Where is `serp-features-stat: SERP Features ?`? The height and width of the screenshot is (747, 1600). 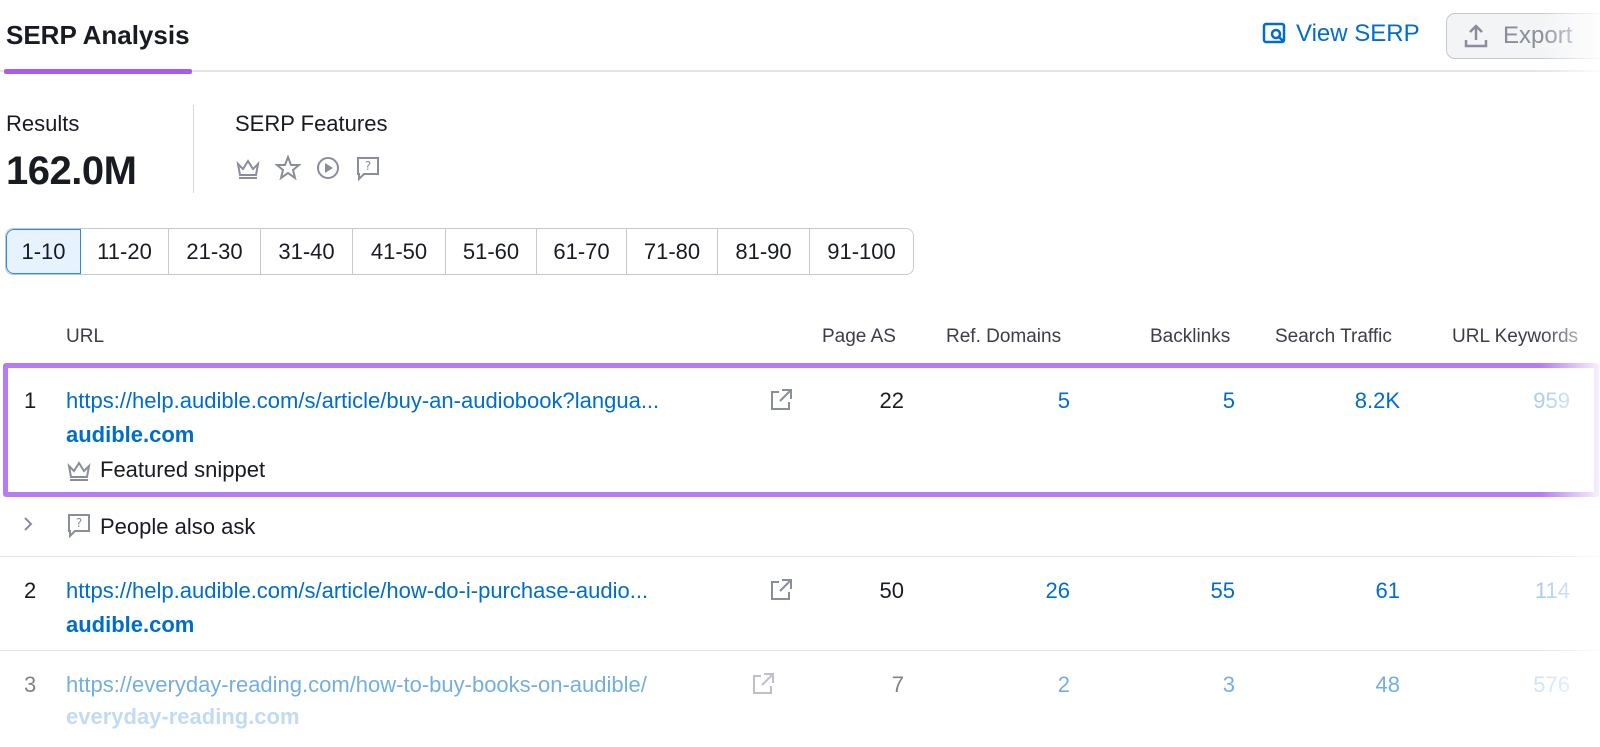
serp-features-stat: SERP Features ? is located at coordinates (335, 146).